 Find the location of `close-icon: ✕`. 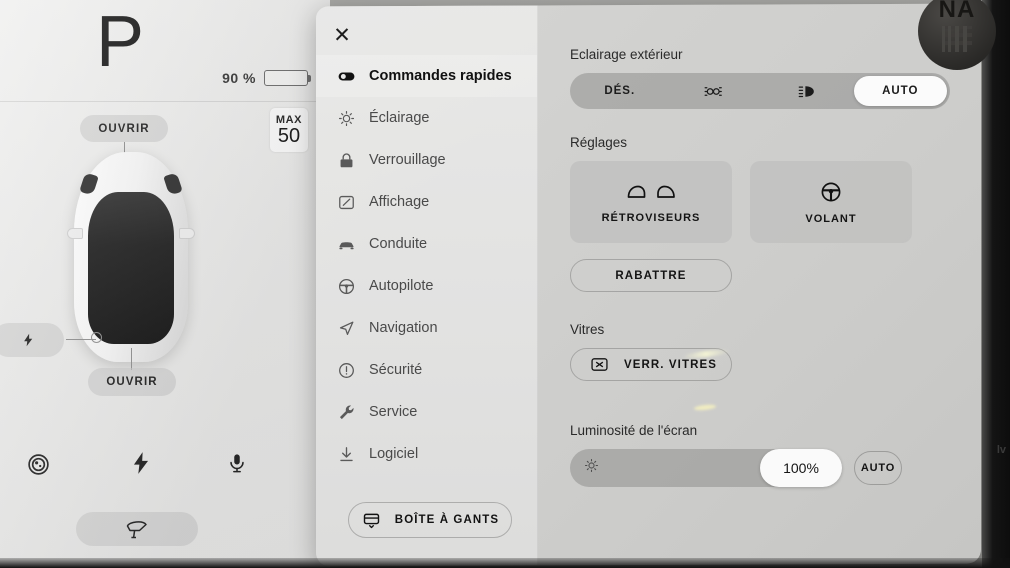

close-icon: ✕ is located at coordinates (342, 35).